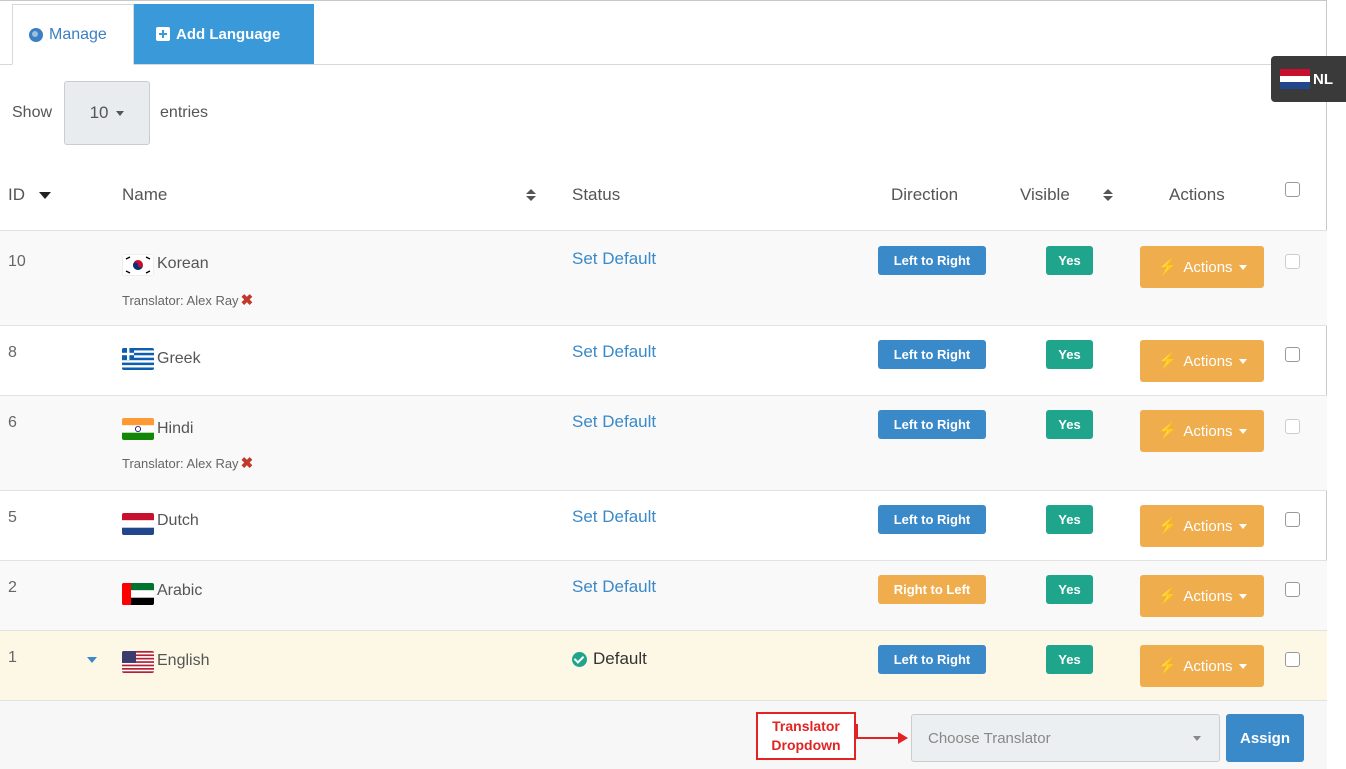 Image resolution: width=1346 pixels, height=769 pixels. Describe the element at coordinates (1265, 738) in the screenshot. I see `assign-button: Assign` at that location.